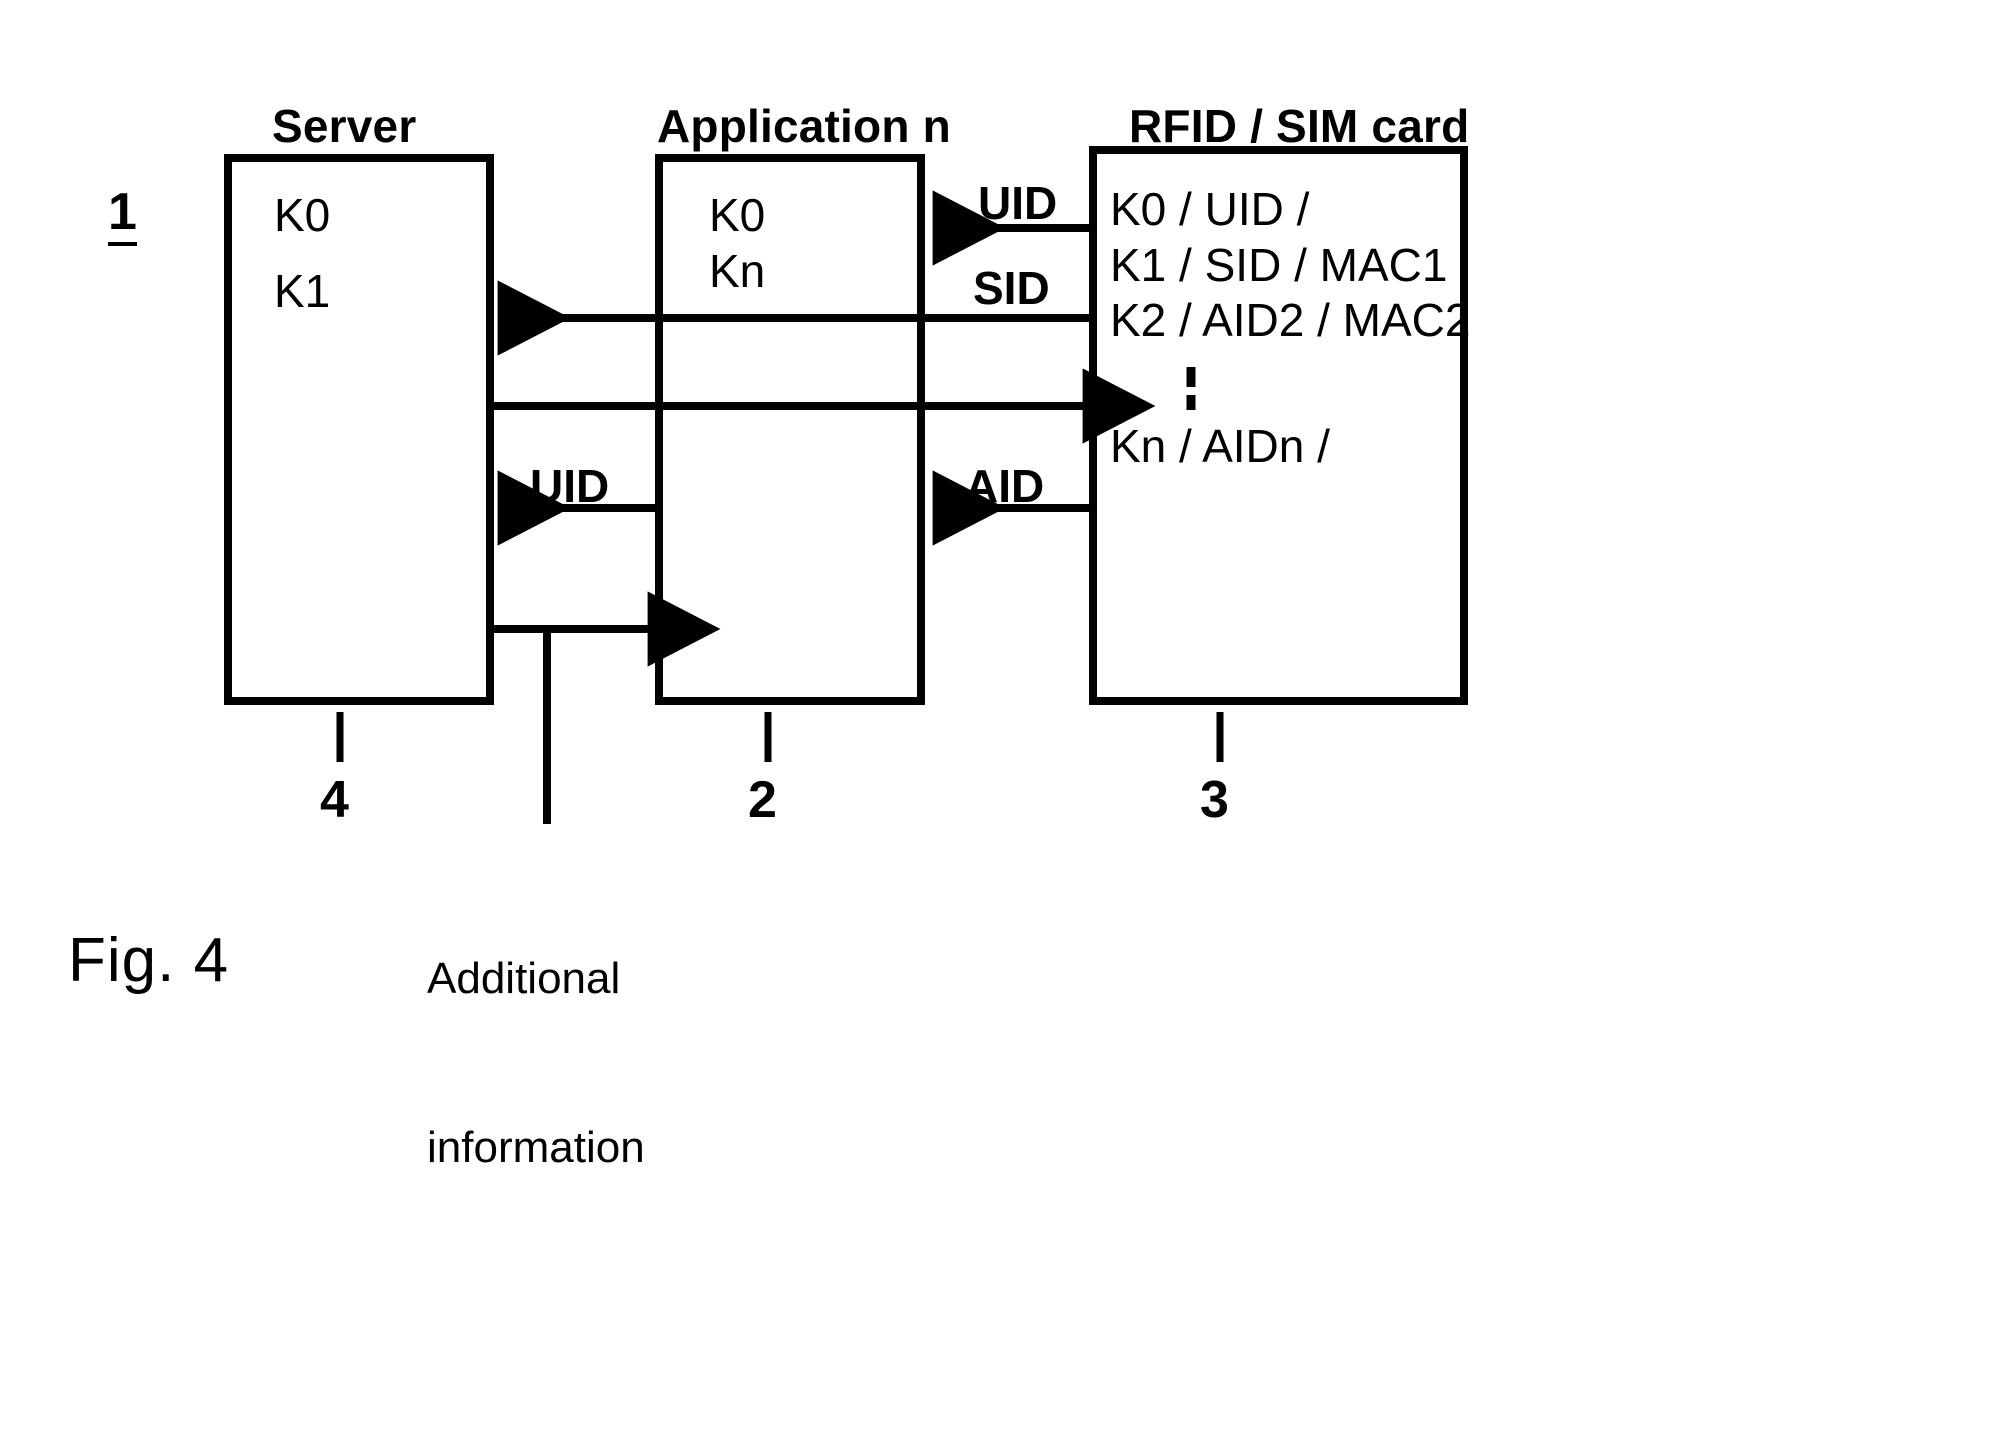  Describe the element at coordinates (1279, 265) in the screenshot. I see `rfid-line-k1: K1 / SID / MAC1` at that location.